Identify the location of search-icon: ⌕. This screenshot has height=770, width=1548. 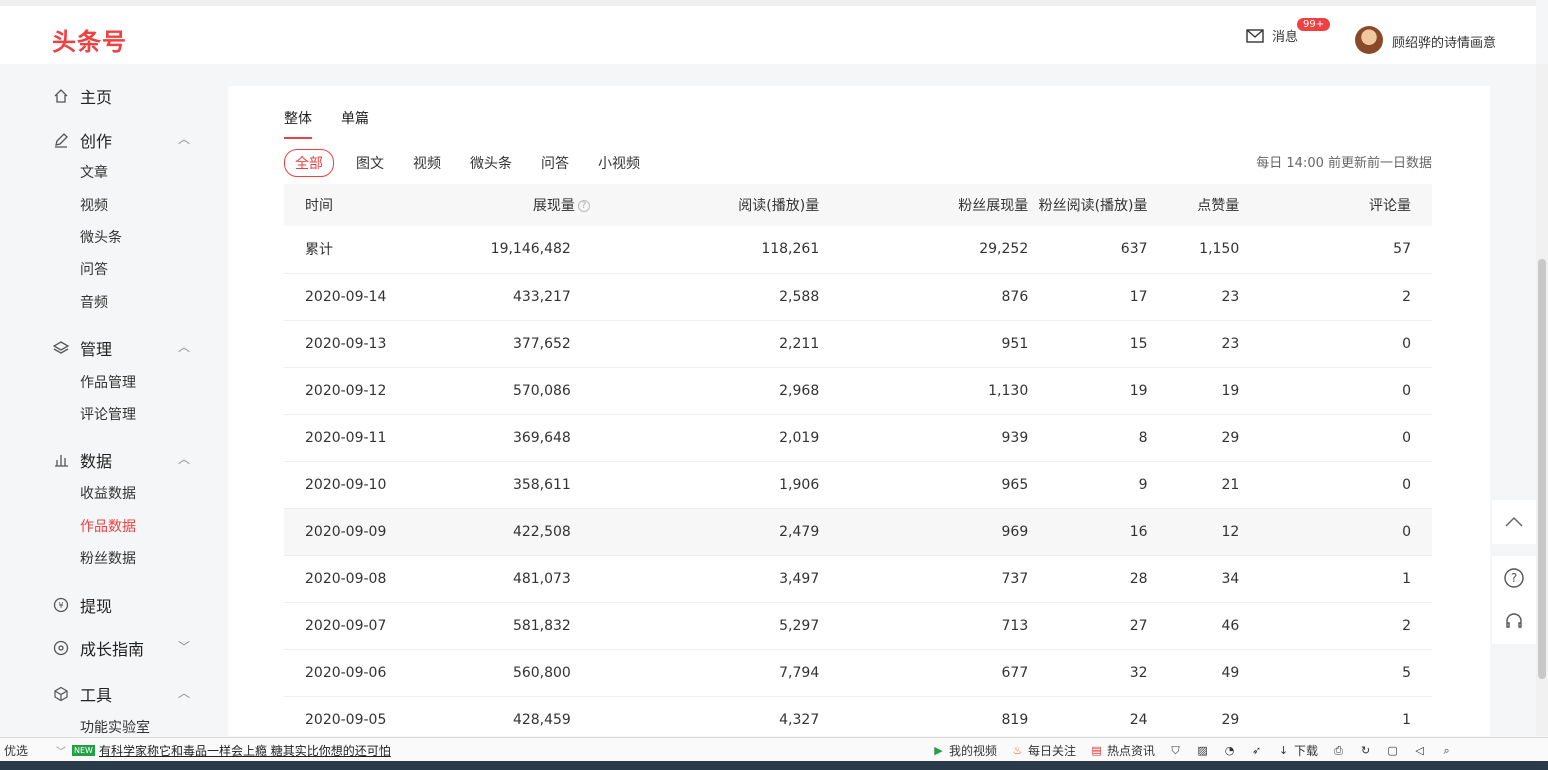
(1446, 750).